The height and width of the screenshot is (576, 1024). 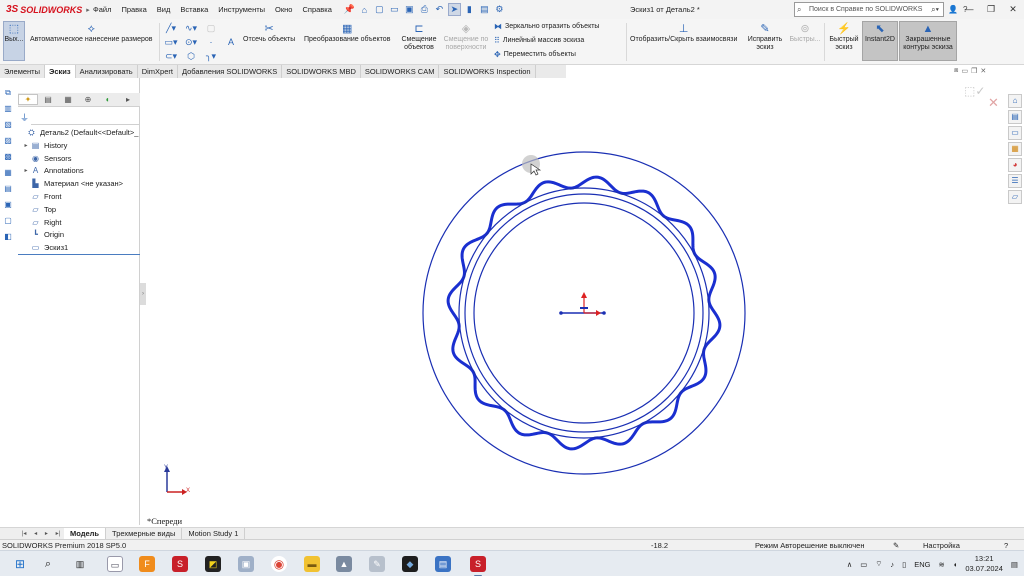 What do you see at coordinates (79, 254) in the screenshot?
I see `rollback-bar` at bounding box center [79, 254].